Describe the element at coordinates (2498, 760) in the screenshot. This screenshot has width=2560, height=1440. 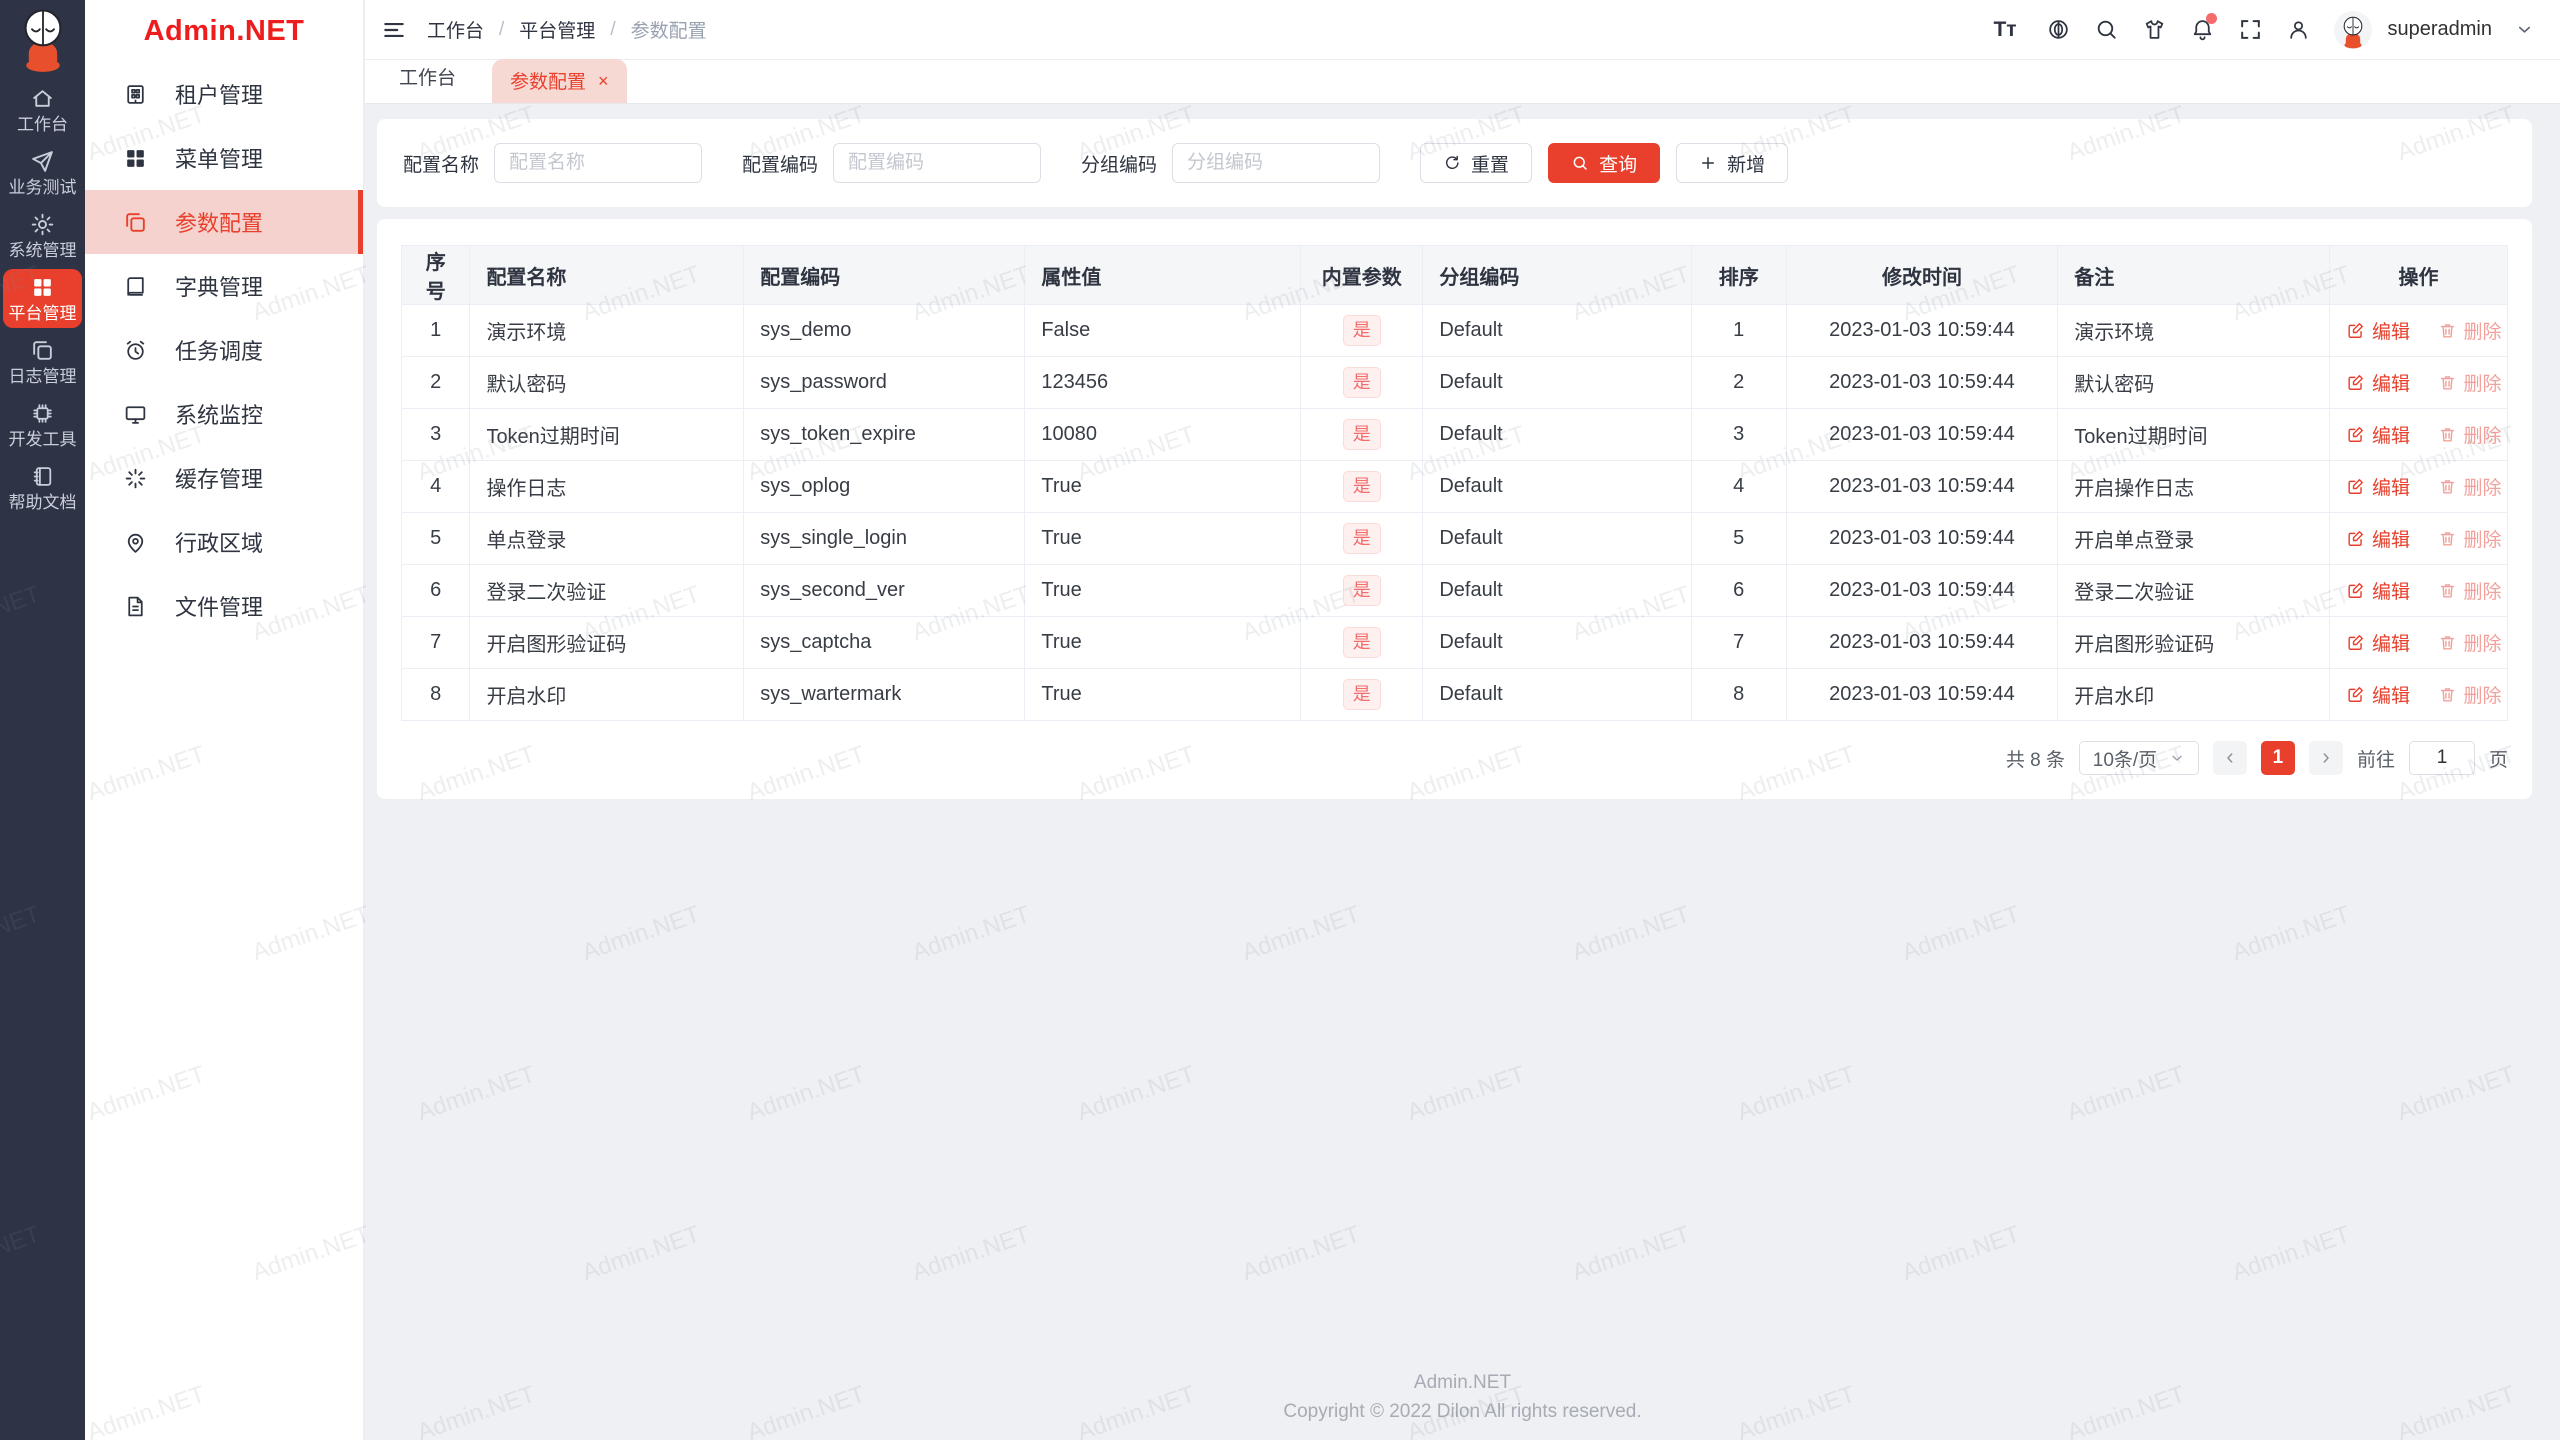
I see `page-unit-label: 页` at that location.